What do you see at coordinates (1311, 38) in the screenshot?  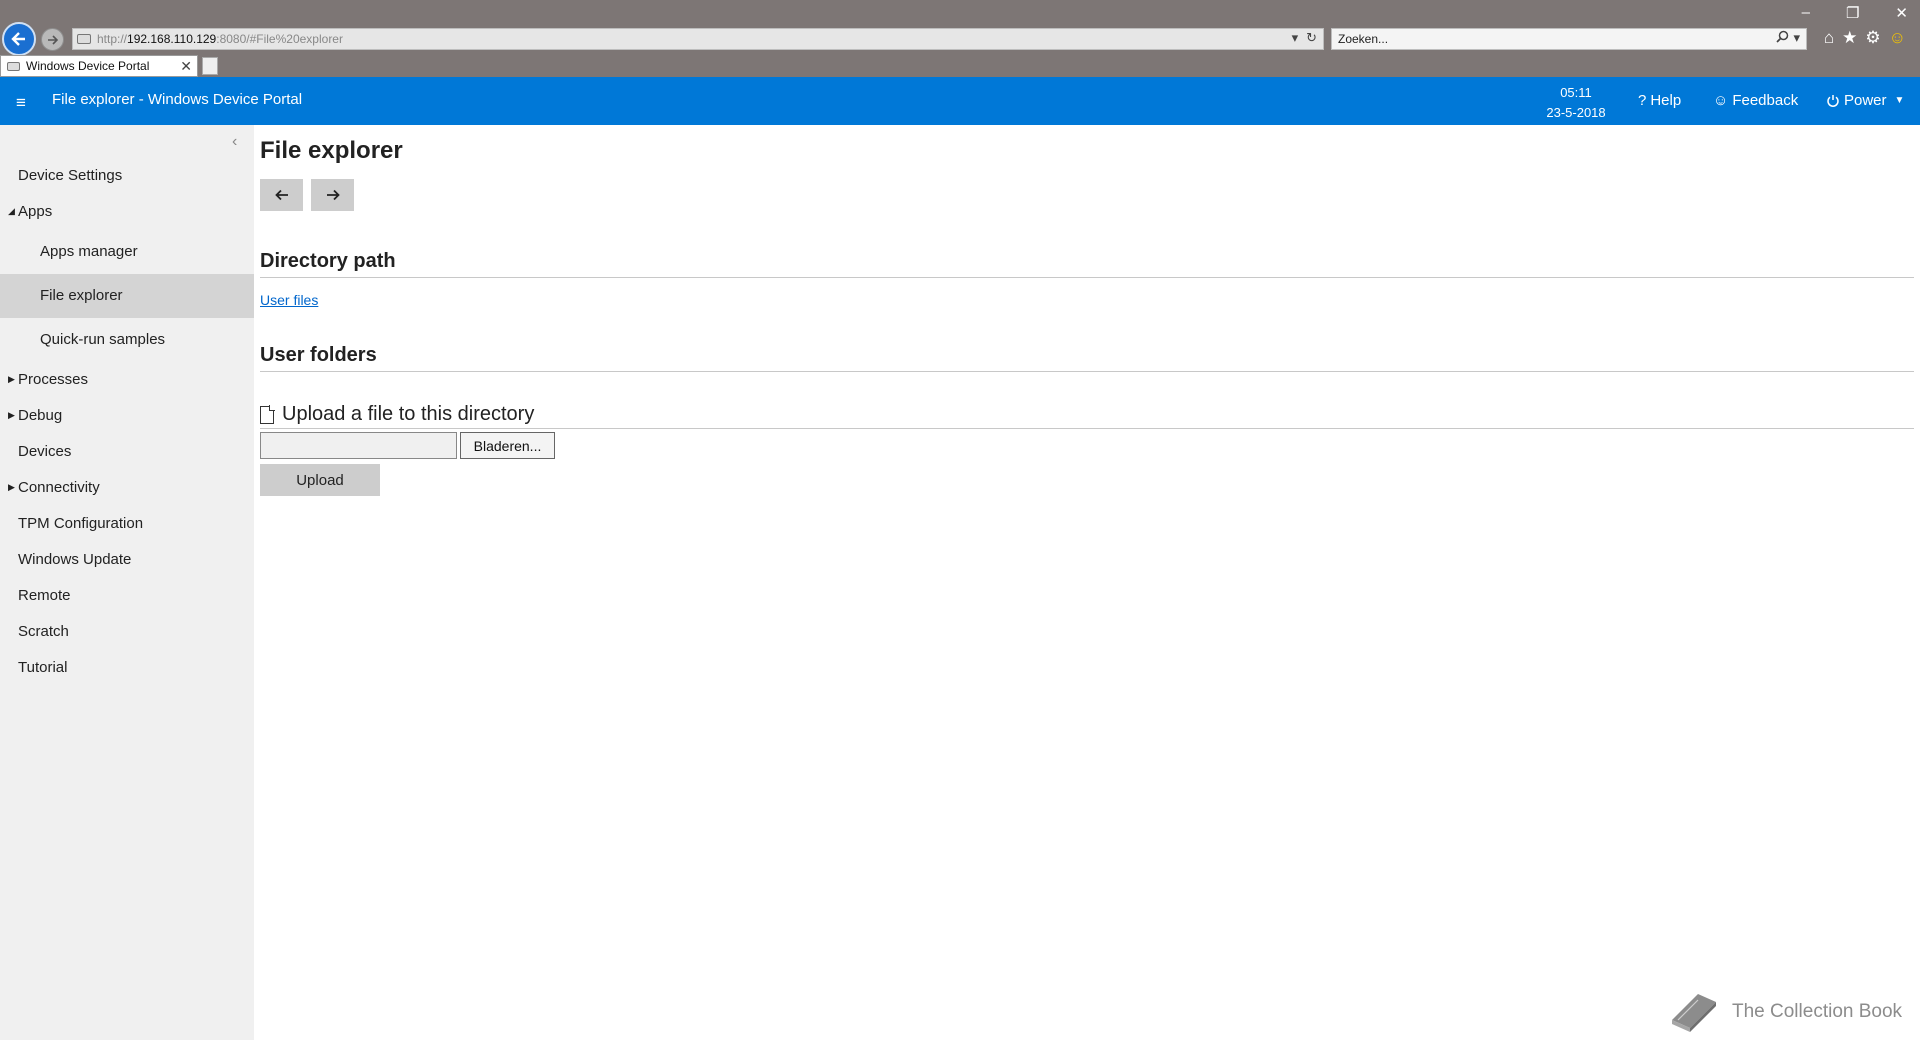 I see `refresh-icon: ↻` at bounding box center [1311, 38].